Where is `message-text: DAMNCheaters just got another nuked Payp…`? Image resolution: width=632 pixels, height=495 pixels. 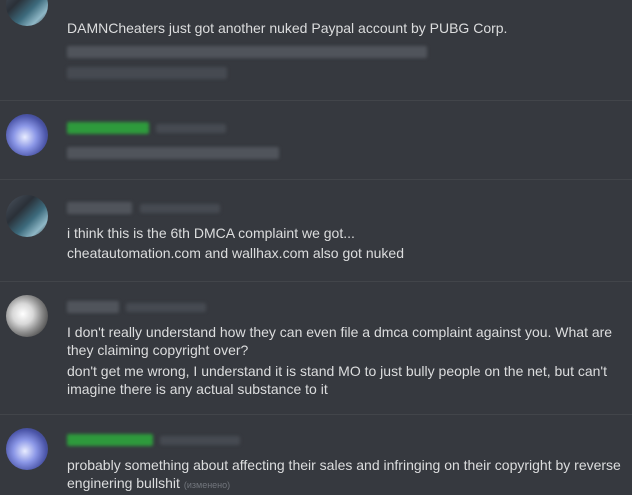
message-text: DAMNCheaters just got another nuked Payp… is located at coordinates (287, 28).